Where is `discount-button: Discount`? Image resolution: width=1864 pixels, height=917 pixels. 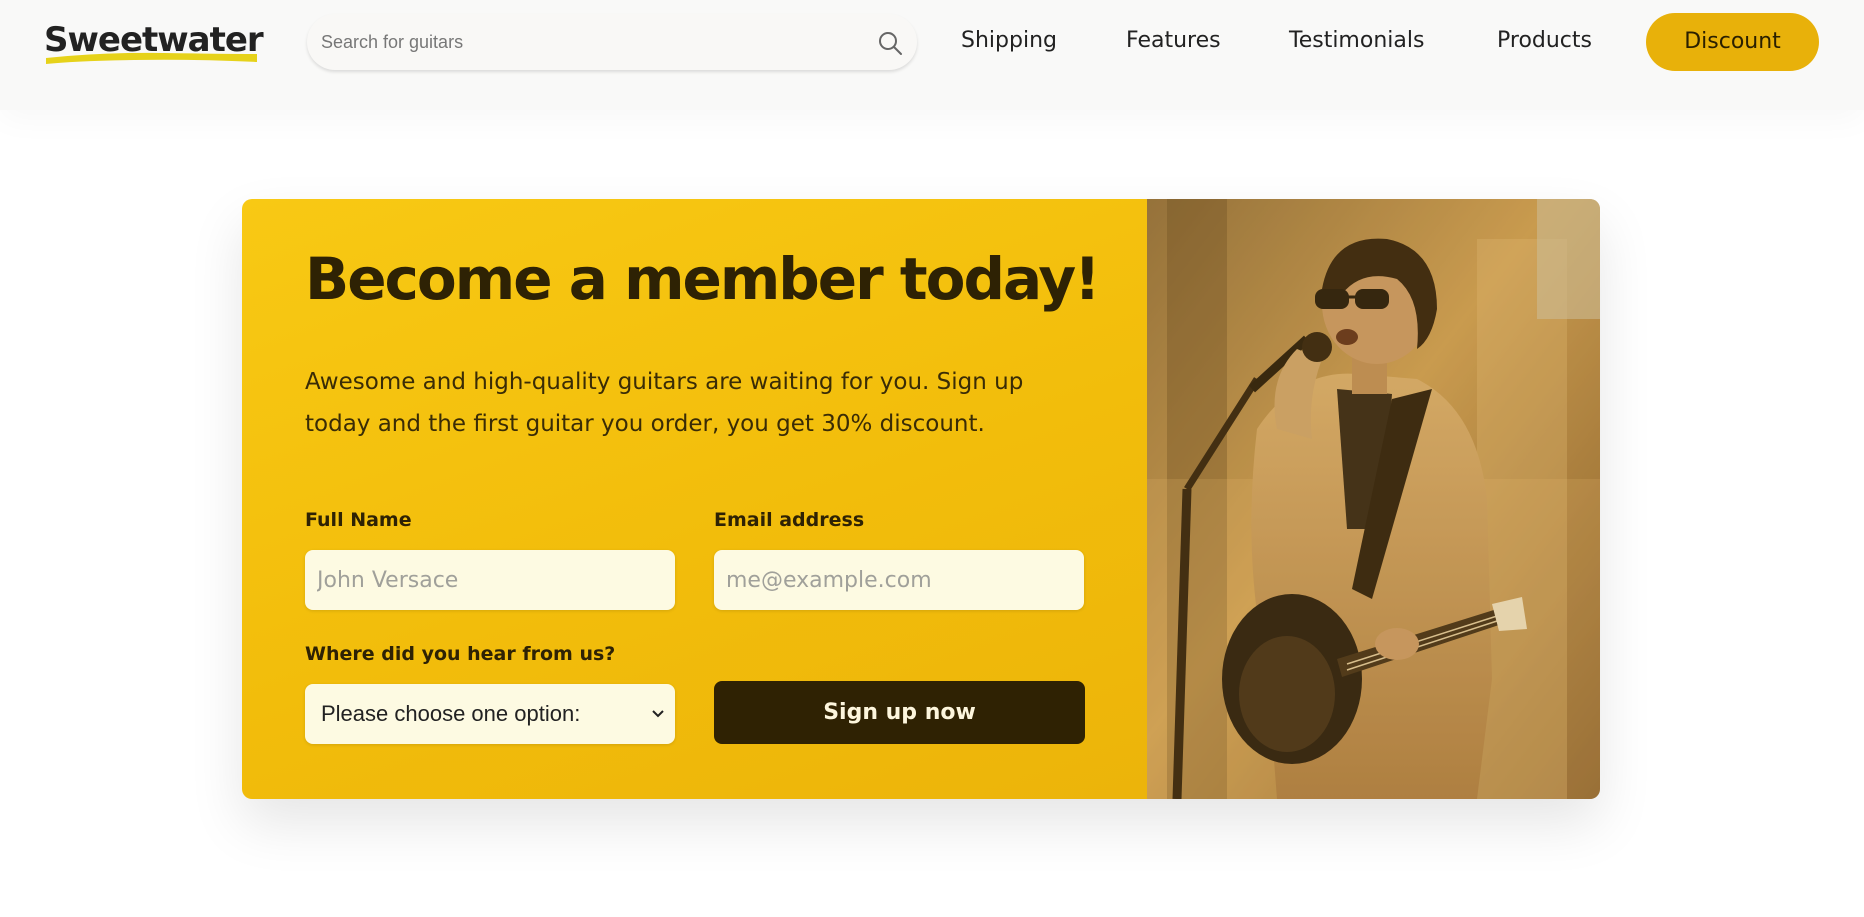 discount-button: Discount is located at coordinates (1732, 42).